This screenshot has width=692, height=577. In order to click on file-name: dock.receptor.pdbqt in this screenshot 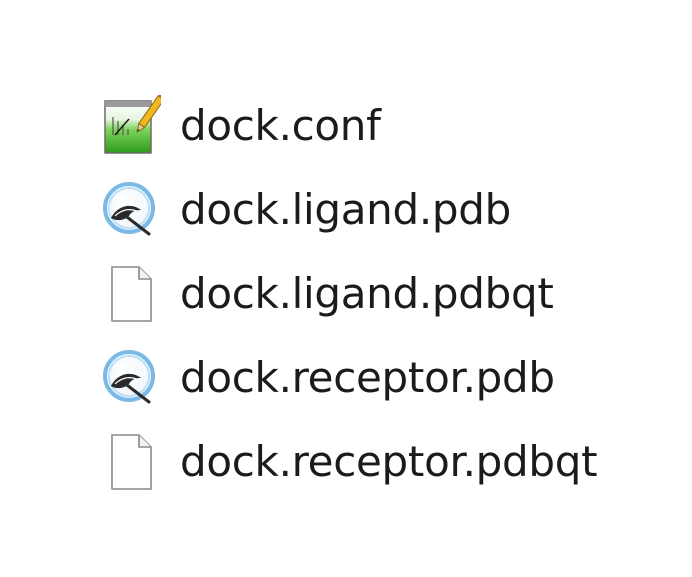, I will do `click(389, 461)`.